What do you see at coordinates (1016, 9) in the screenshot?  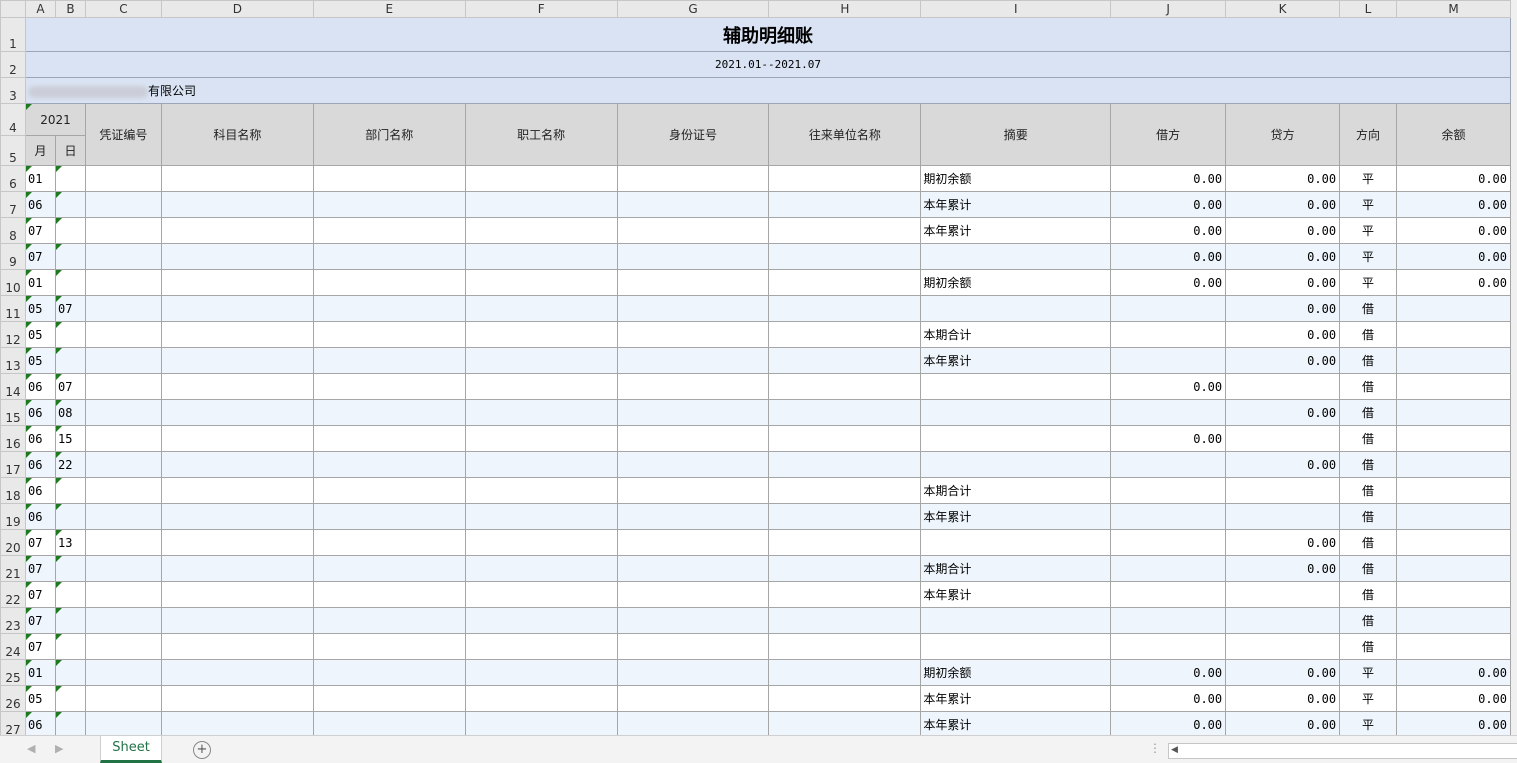 I see `column-header-i: I` at bounding box center [1016, 9].